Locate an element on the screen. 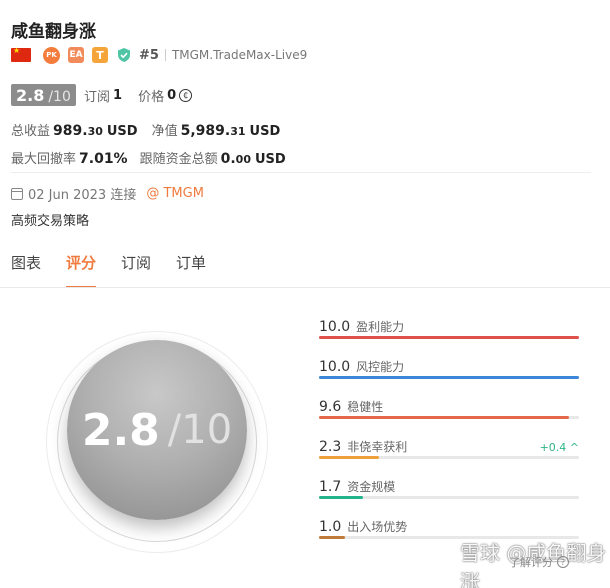  tab-rating: 评分 is located at coordinates (81, 270).